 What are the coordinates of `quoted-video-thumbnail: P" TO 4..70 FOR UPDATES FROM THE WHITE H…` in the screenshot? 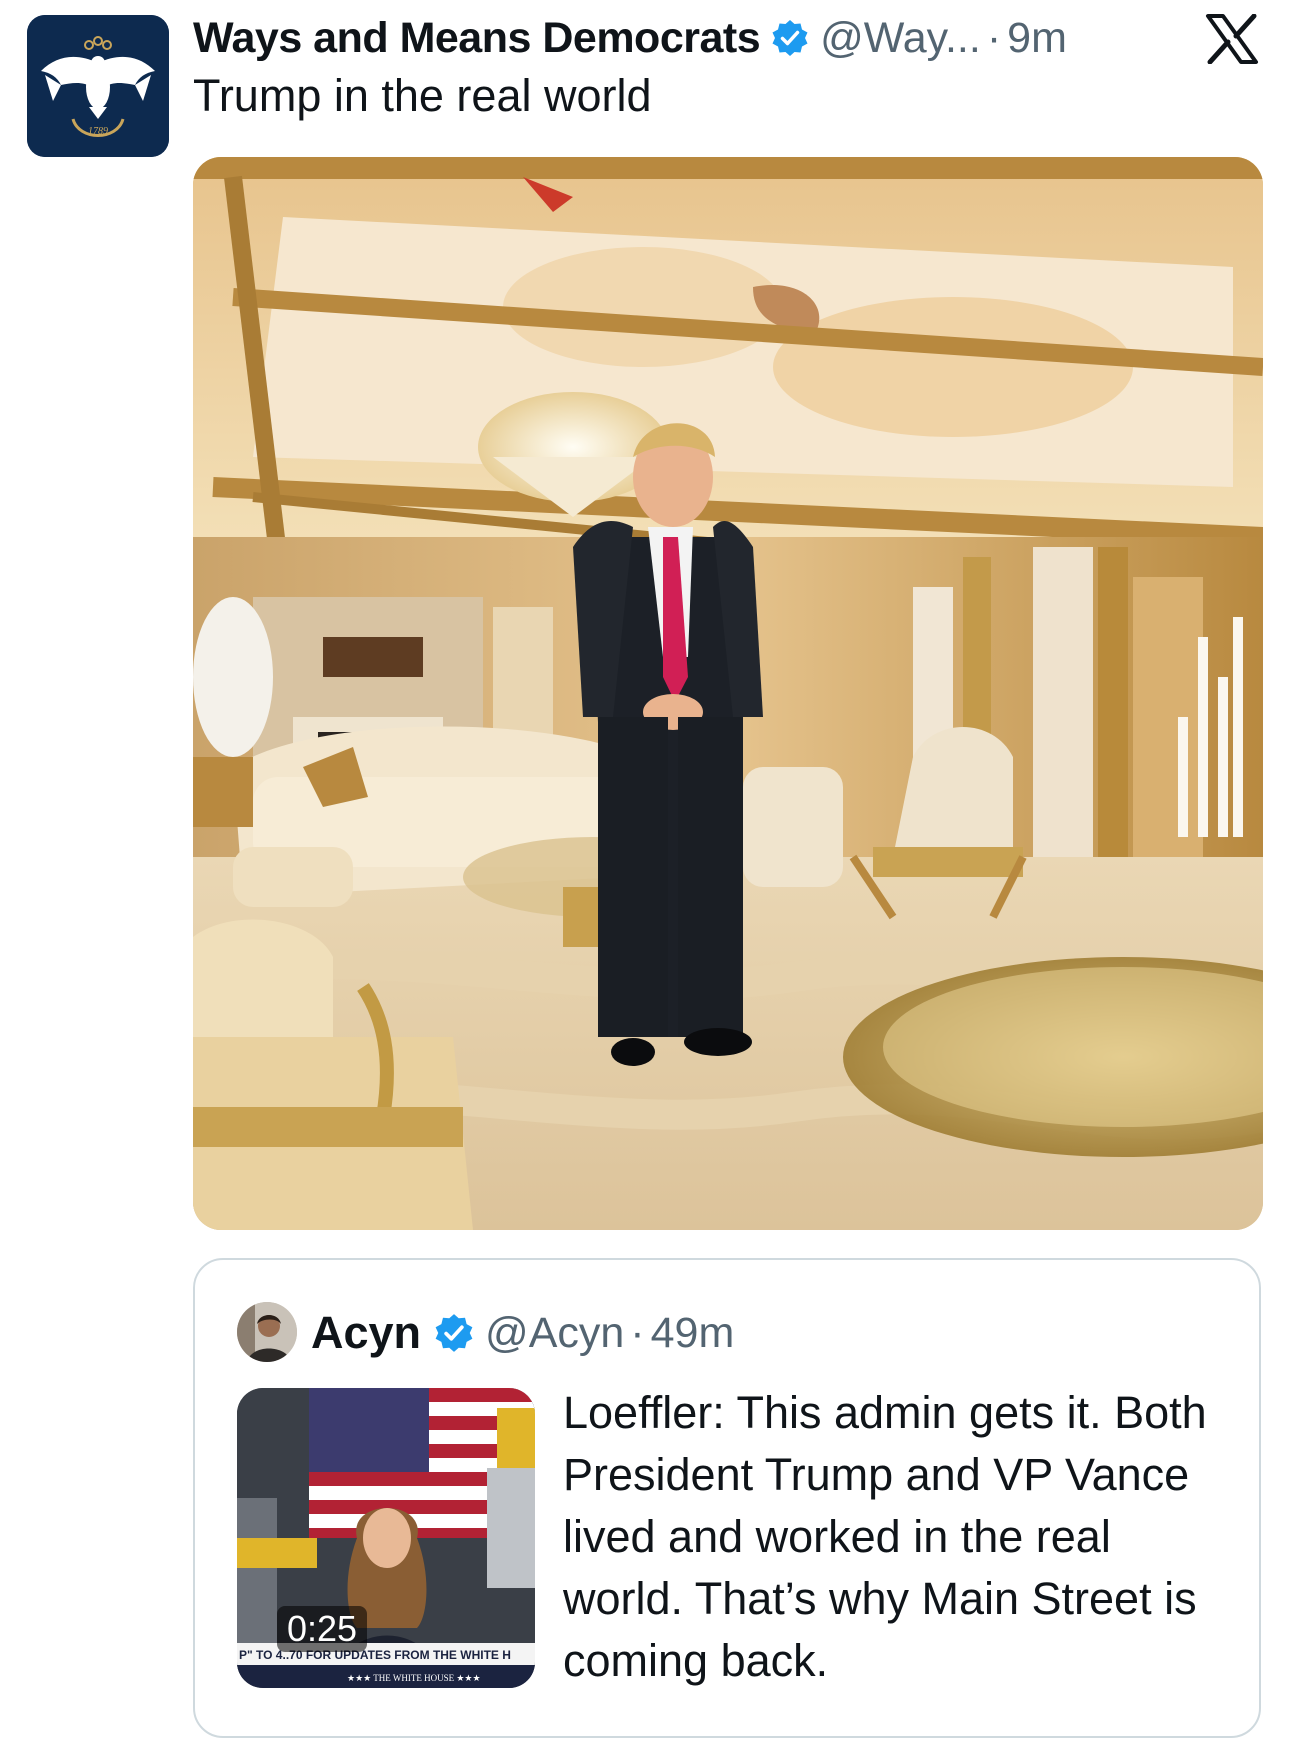 It's located at (386, 1538).